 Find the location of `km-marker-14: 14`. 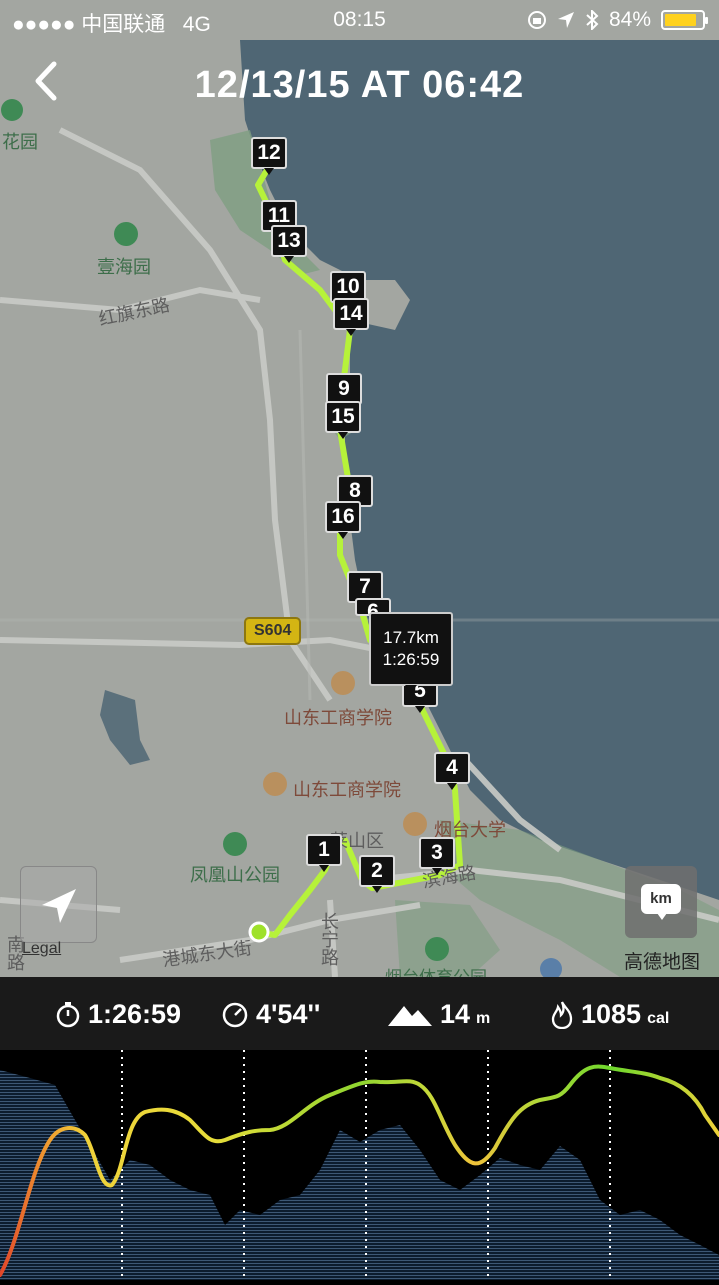

km-marker-14: 14 is located at coordinates (351, 317).